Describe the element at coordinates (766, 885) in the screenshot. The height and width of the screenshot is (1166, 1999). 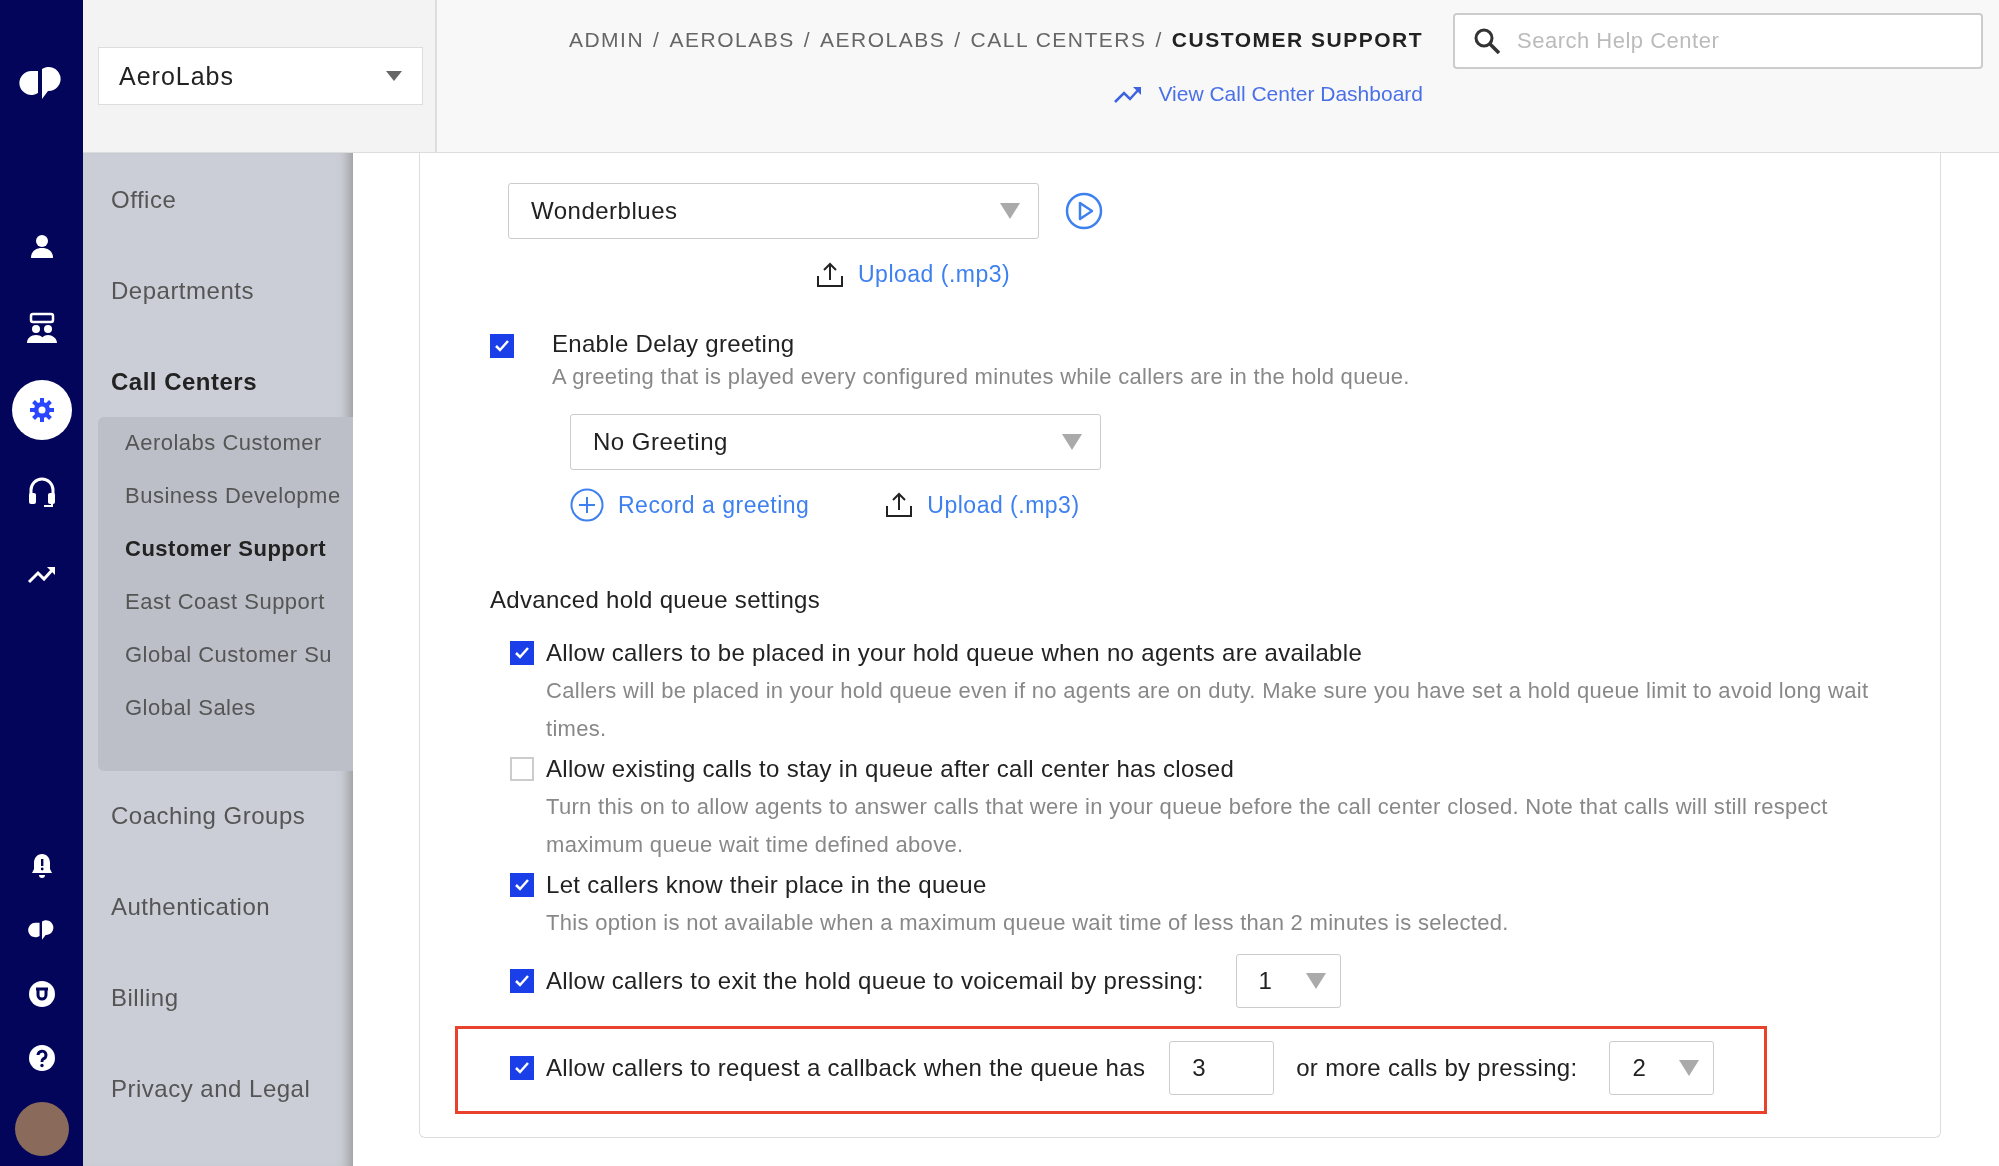
I see `option-label: Let callers know their place in the queue` at that location.